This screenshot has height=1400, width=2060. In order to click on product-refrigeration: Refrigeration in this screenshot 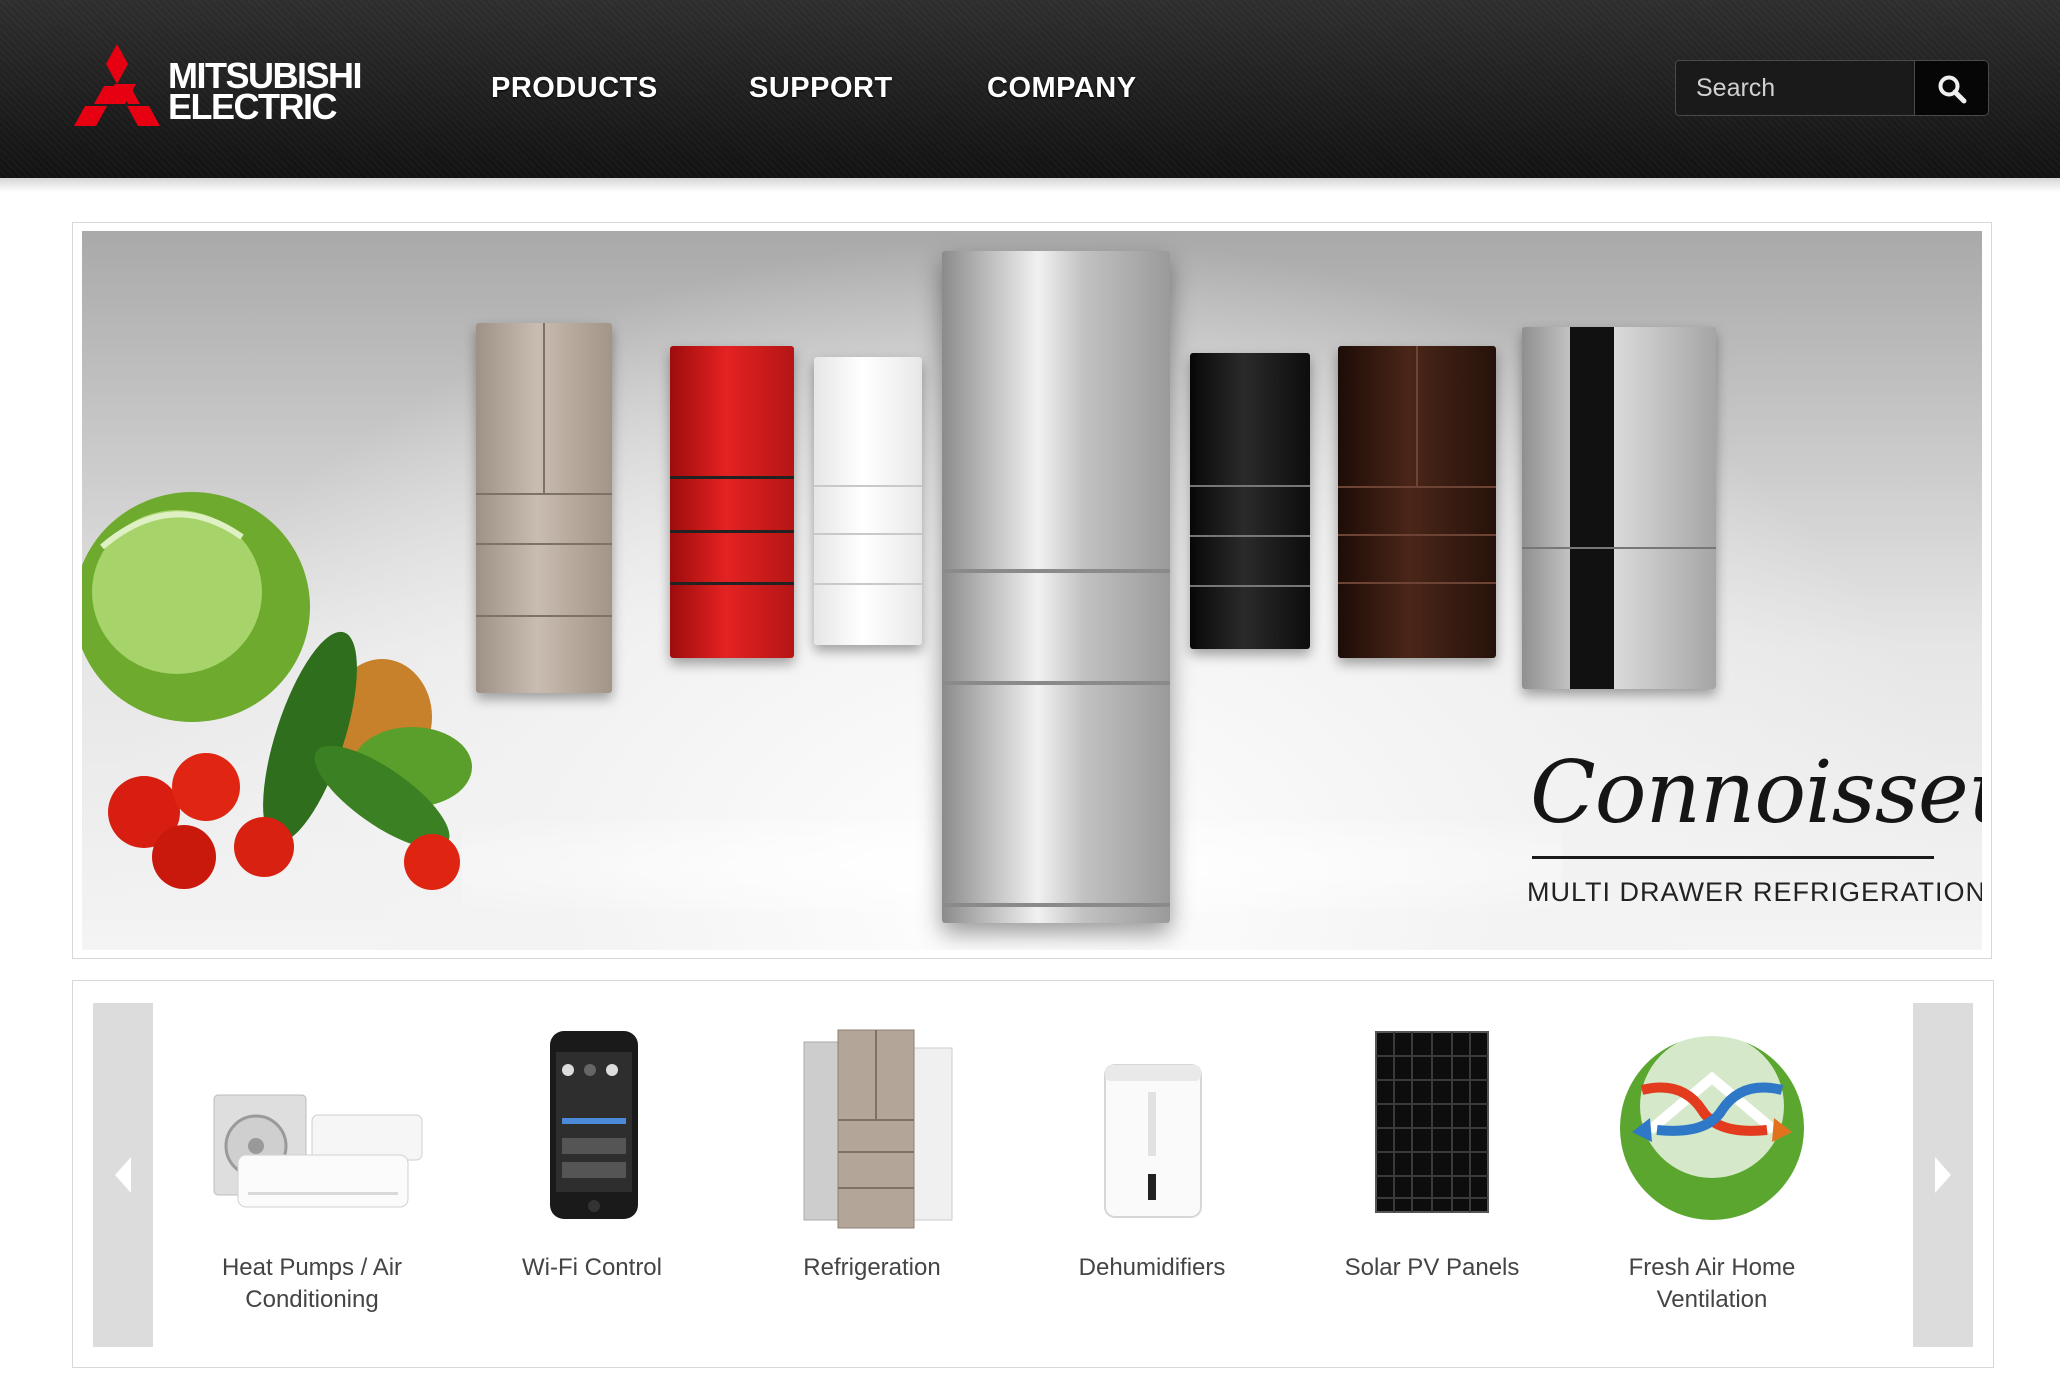, I will do `click(872, 1170)`.